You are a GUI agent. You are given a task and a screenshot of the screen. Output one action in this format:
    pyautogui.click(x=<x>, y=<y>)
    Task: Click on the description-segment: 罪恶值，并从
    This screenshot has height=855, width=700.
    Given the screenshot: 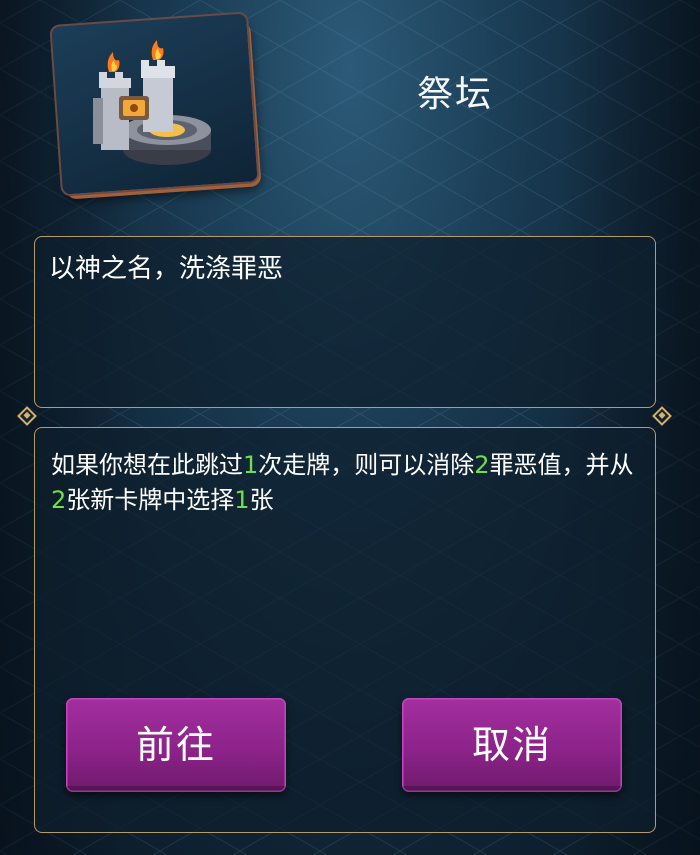 What is the action you would take?
    pyautogui.click(x=561, y=465)
    